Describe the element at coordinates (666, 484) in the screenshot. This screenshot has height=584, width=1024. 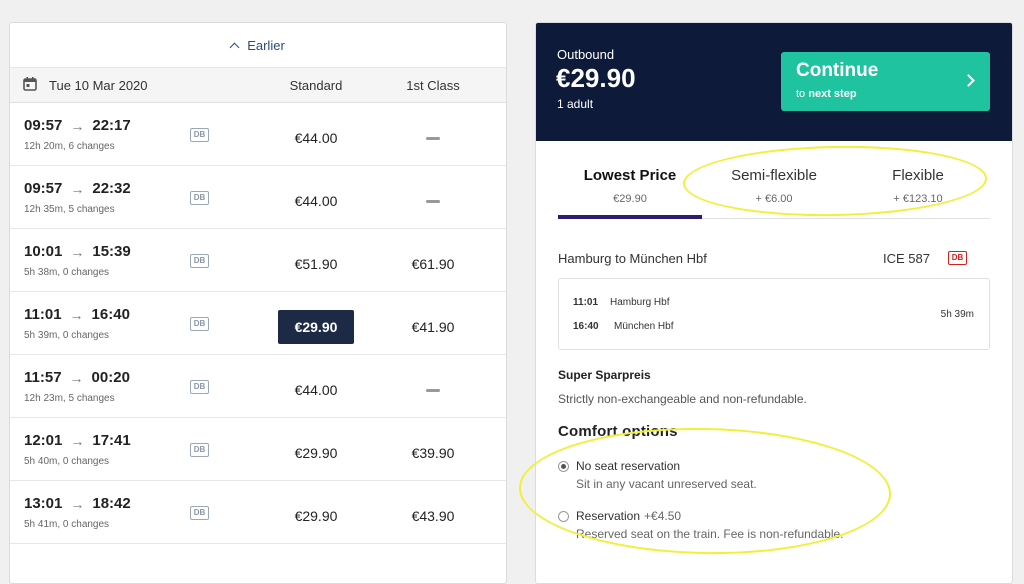
I see `option-description: Sit in any vacant unreserved seat.` at that location.